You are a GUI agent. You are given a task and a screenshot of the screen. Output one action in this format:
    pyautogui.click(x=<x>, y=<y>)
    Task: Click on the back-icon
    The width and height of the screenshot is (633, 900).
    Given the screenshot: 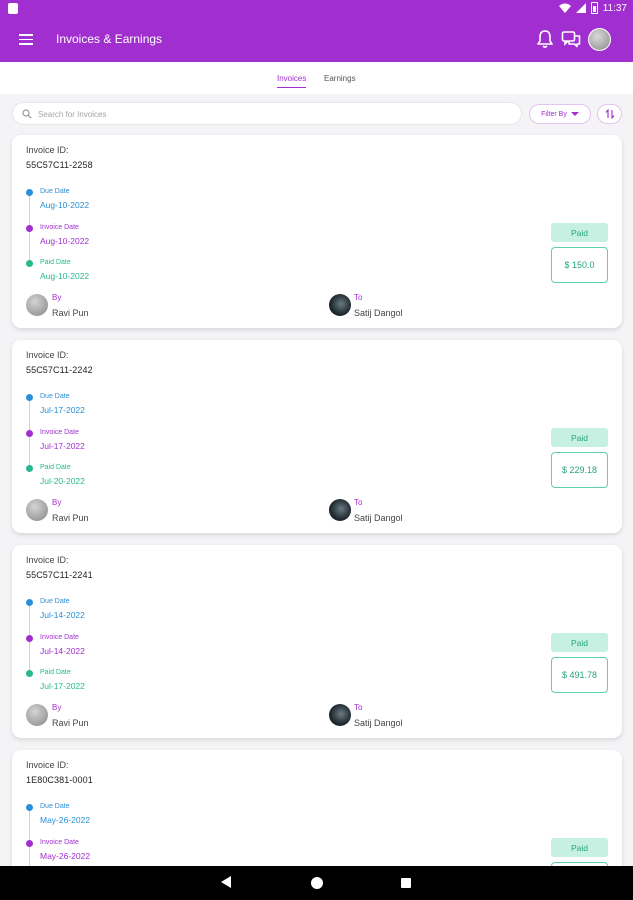 What is the action you would take?
    pyautogui.click(x=226, y=882)
    